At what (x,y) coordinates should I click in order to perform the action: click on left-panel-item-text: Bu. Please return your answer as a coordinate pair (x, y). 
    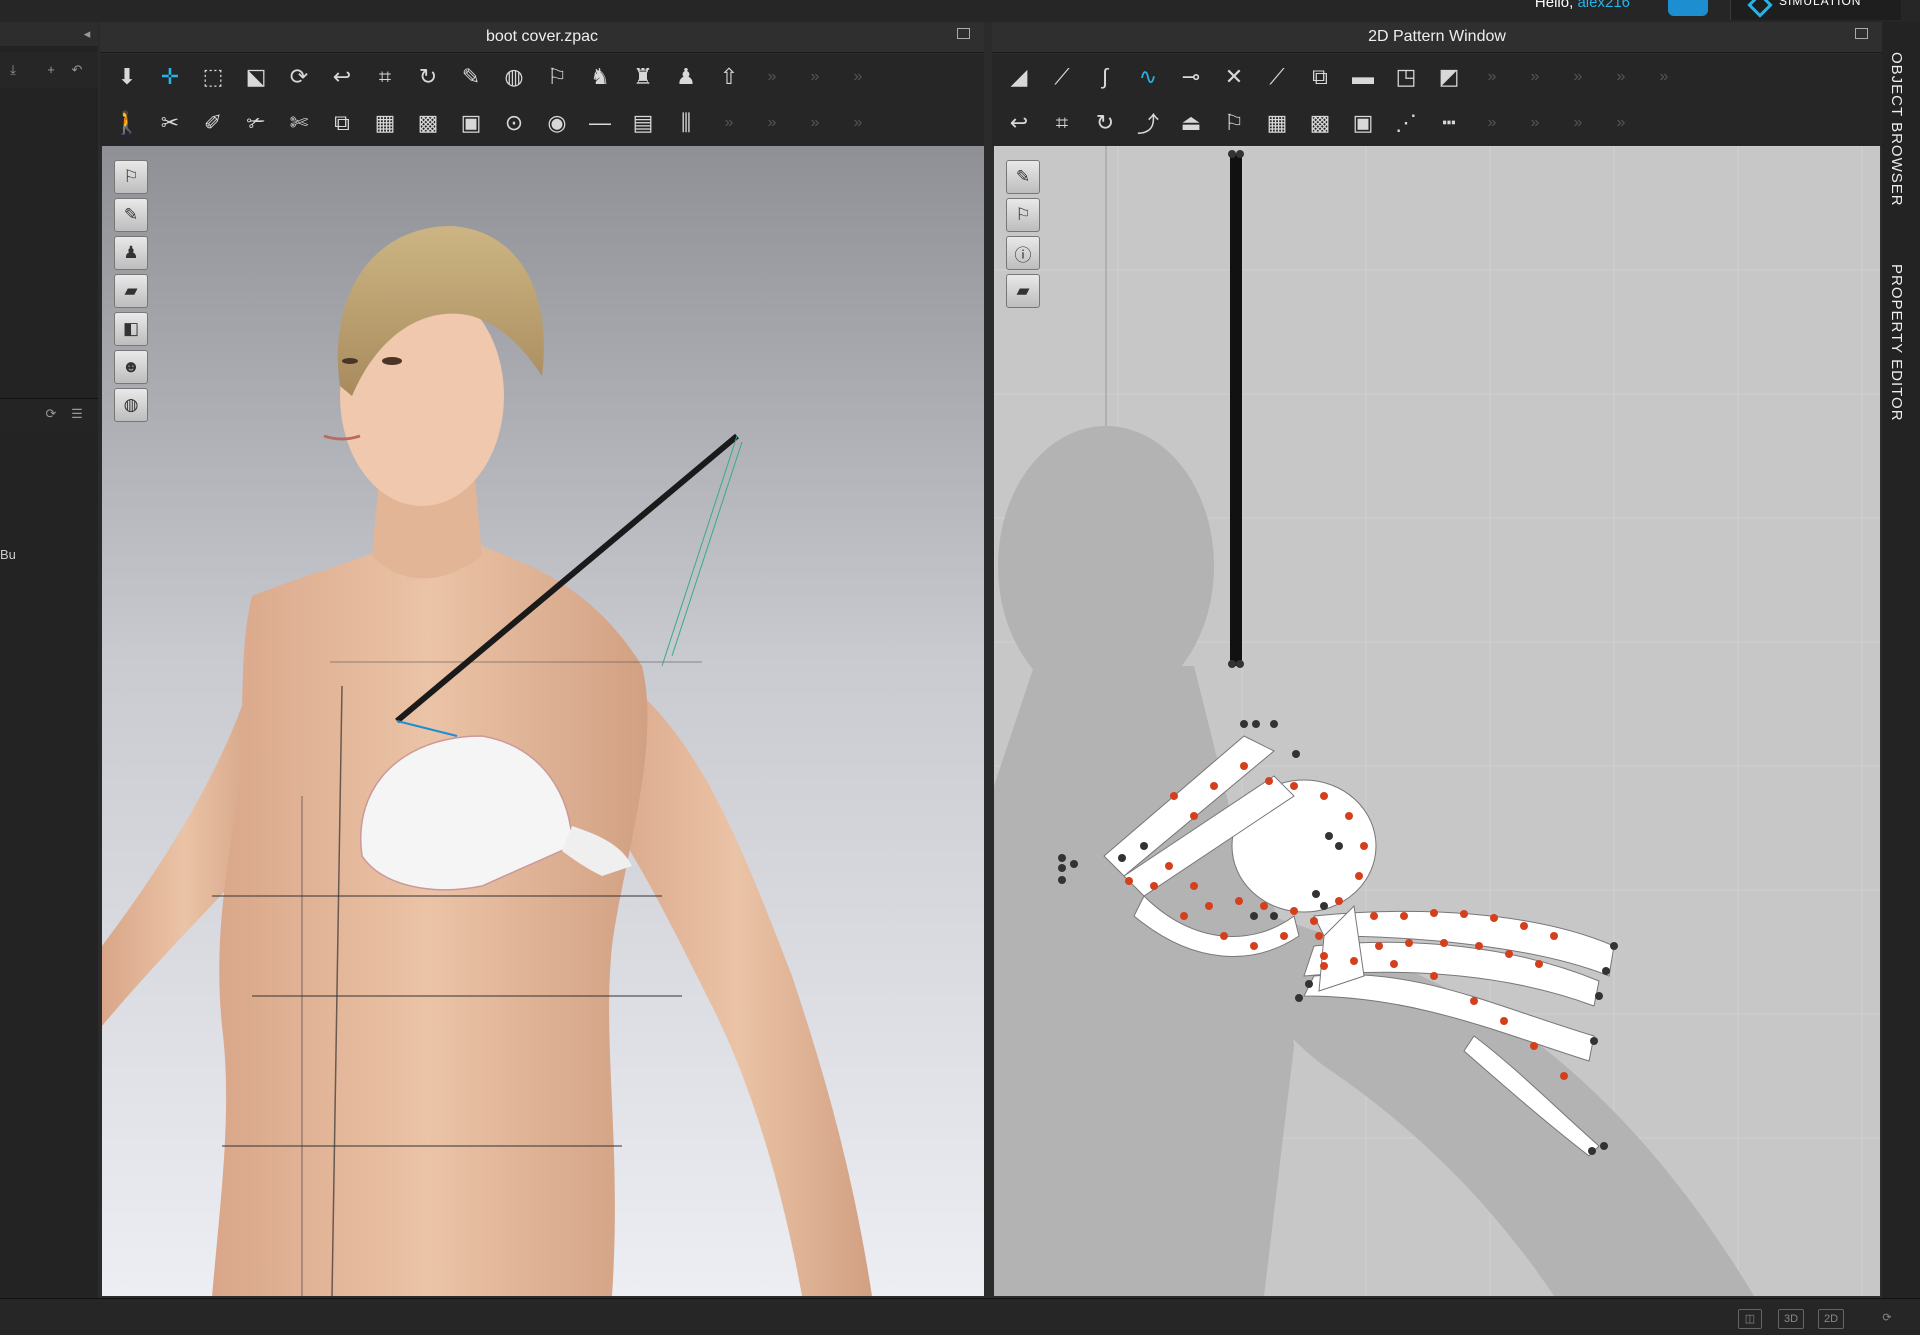
    Looking at the image, I should click on (8, 554).